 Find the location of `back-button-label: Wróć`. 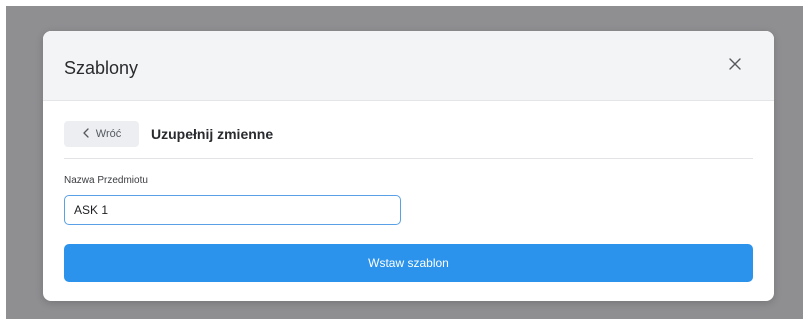

back-button-label: Wróć is located at coordinates (108, 134).